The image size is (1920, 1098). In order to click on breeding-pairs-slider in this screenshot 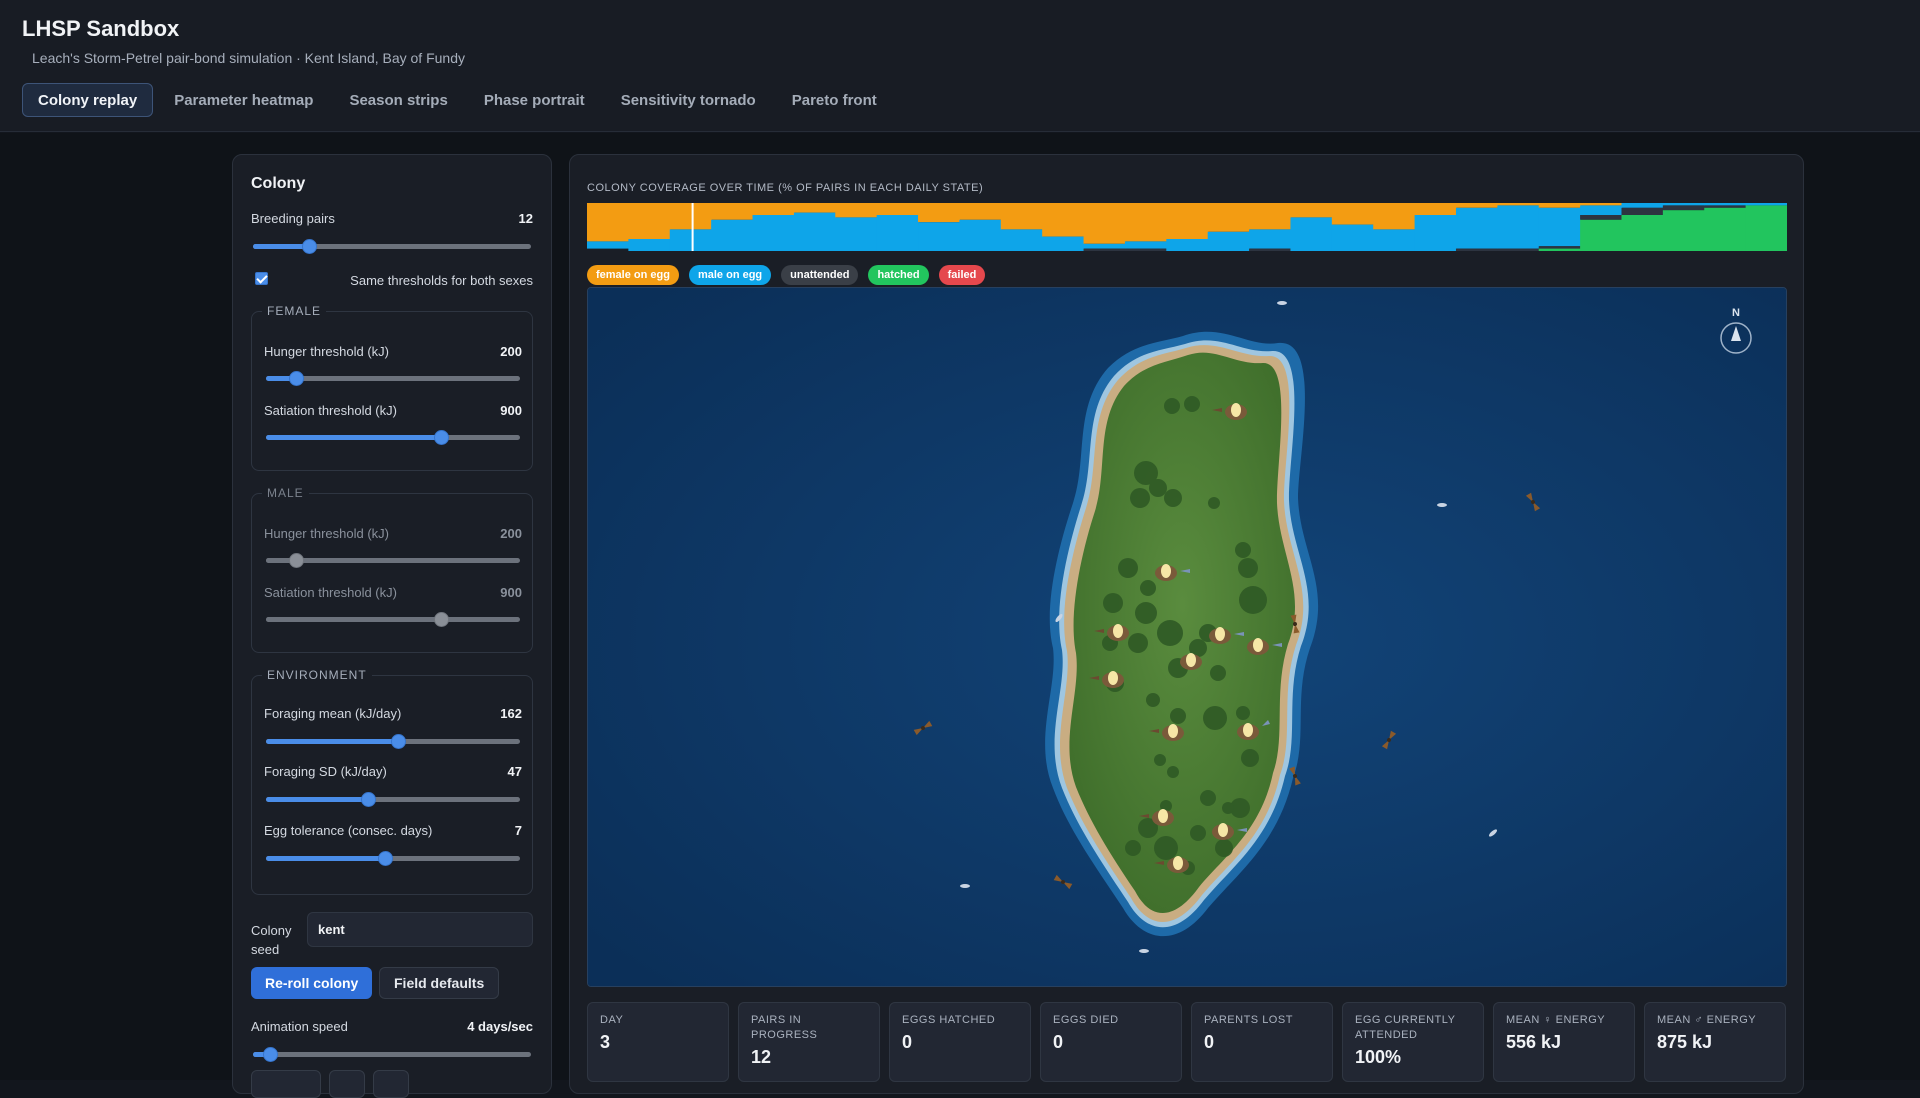, I will do `click(392, 246)`.